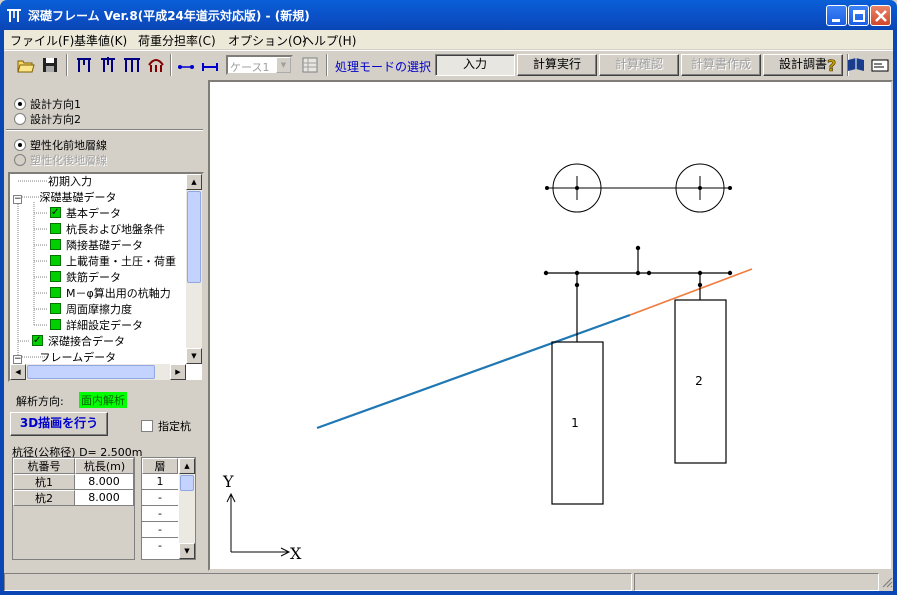 Image resolution: width=897 pixels, height=595 pixels. Describe the element at coordinates (832, 65) in the screenshot. I see `help-icon: ?` at that location.